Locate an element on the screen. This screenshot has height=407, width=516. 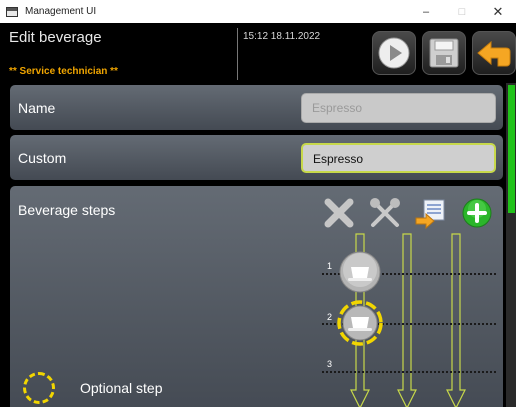
tools-icon is located at coordinates (385, 213).